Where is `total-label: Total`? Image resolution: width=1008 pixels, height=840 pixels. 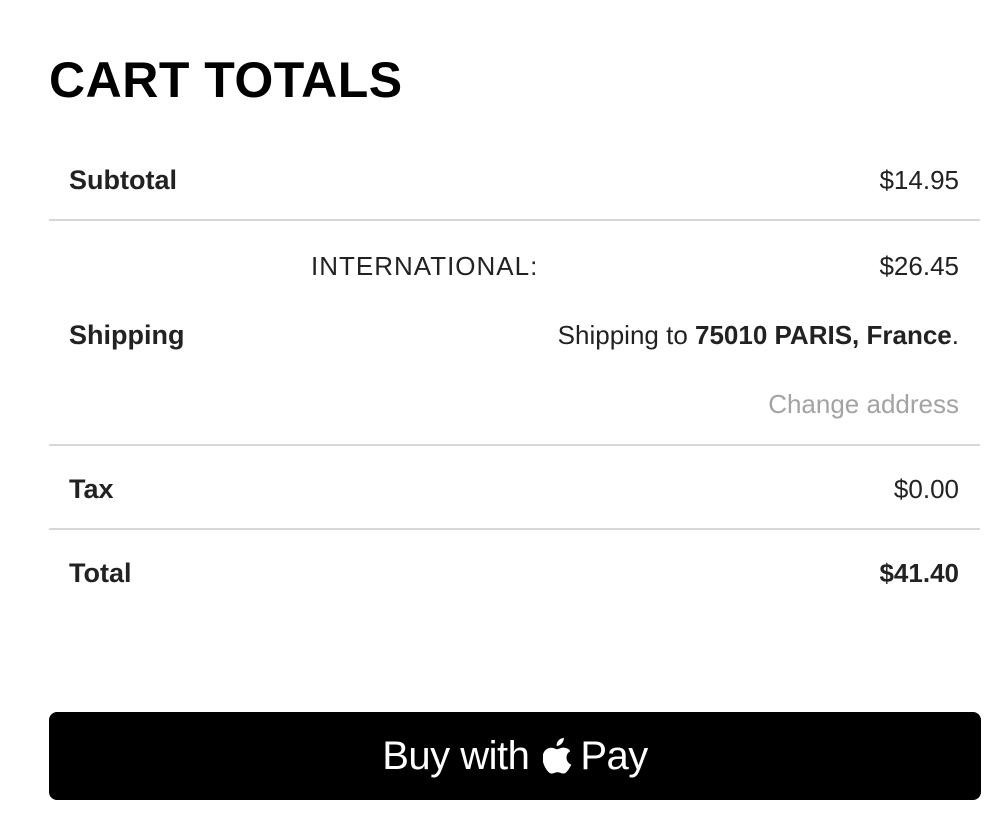
total-label: Total is located at coordinates (100, 573).